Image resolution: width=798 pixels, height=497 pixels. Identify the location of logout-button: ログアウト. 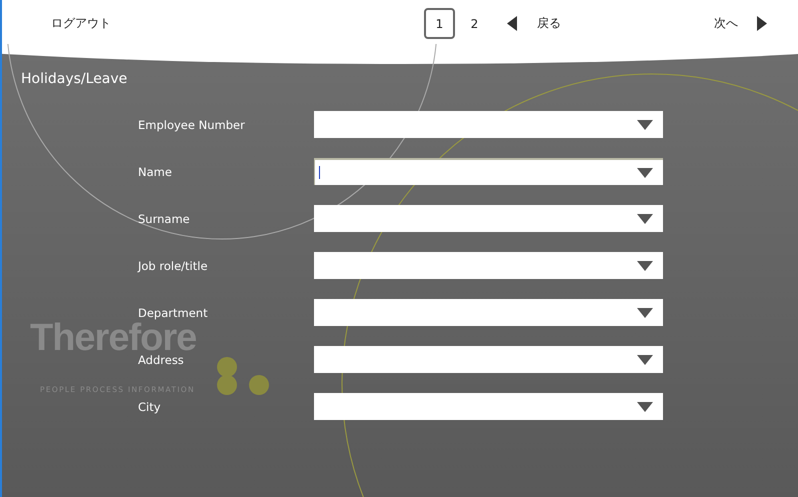
(91, 23).